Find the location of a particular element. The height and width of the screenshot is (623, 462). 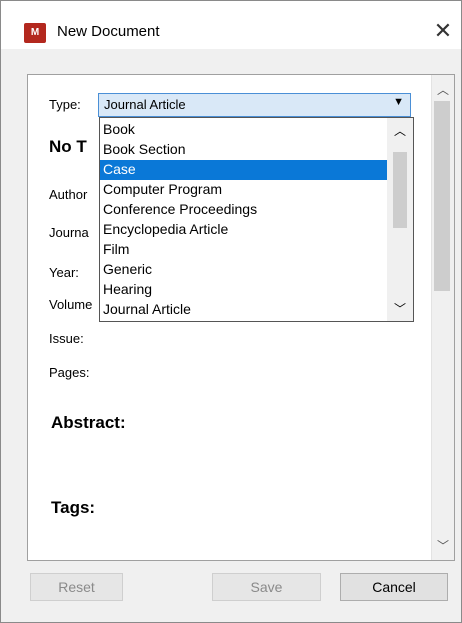

dropdown-option-case: Case is located at coordinates (243, 170).